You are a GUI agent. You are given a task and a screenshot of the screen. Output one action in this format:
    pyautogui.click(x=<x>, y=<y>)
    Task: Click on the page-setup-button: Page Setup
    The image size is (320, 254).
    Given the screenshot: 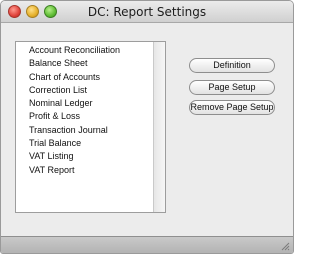 What is the action you would take?
    pyautogui.click(x=232, y=87)
    